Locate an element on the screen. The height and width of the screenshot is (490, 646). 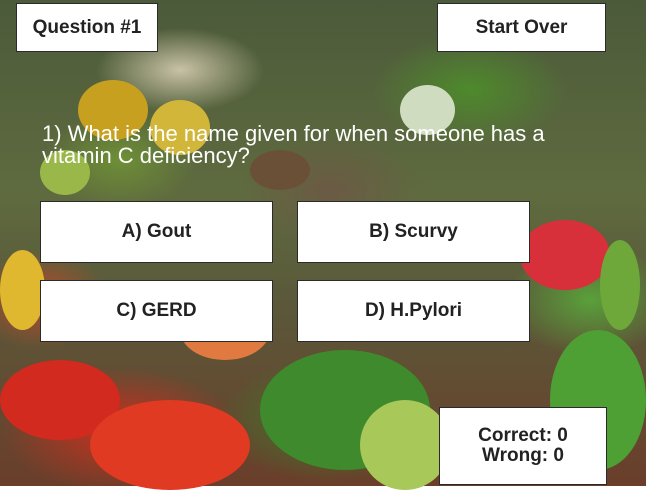
answer-c-button: C) GERD is located at coordinates (156, 311).